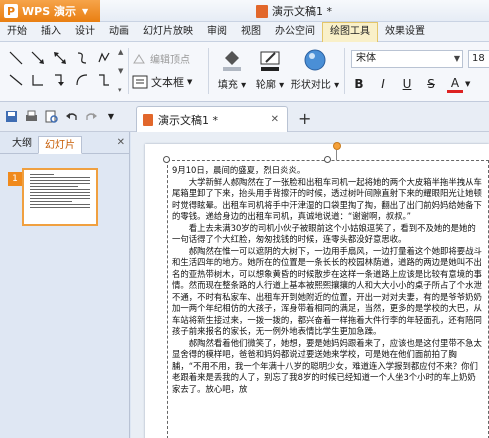 Image resolution: width=489 pixels, height=438 pixels. What do you see at coordinates (82, 80) in the screenshot?
I see `curved-connector-icon` at bounding box center [82, 80].